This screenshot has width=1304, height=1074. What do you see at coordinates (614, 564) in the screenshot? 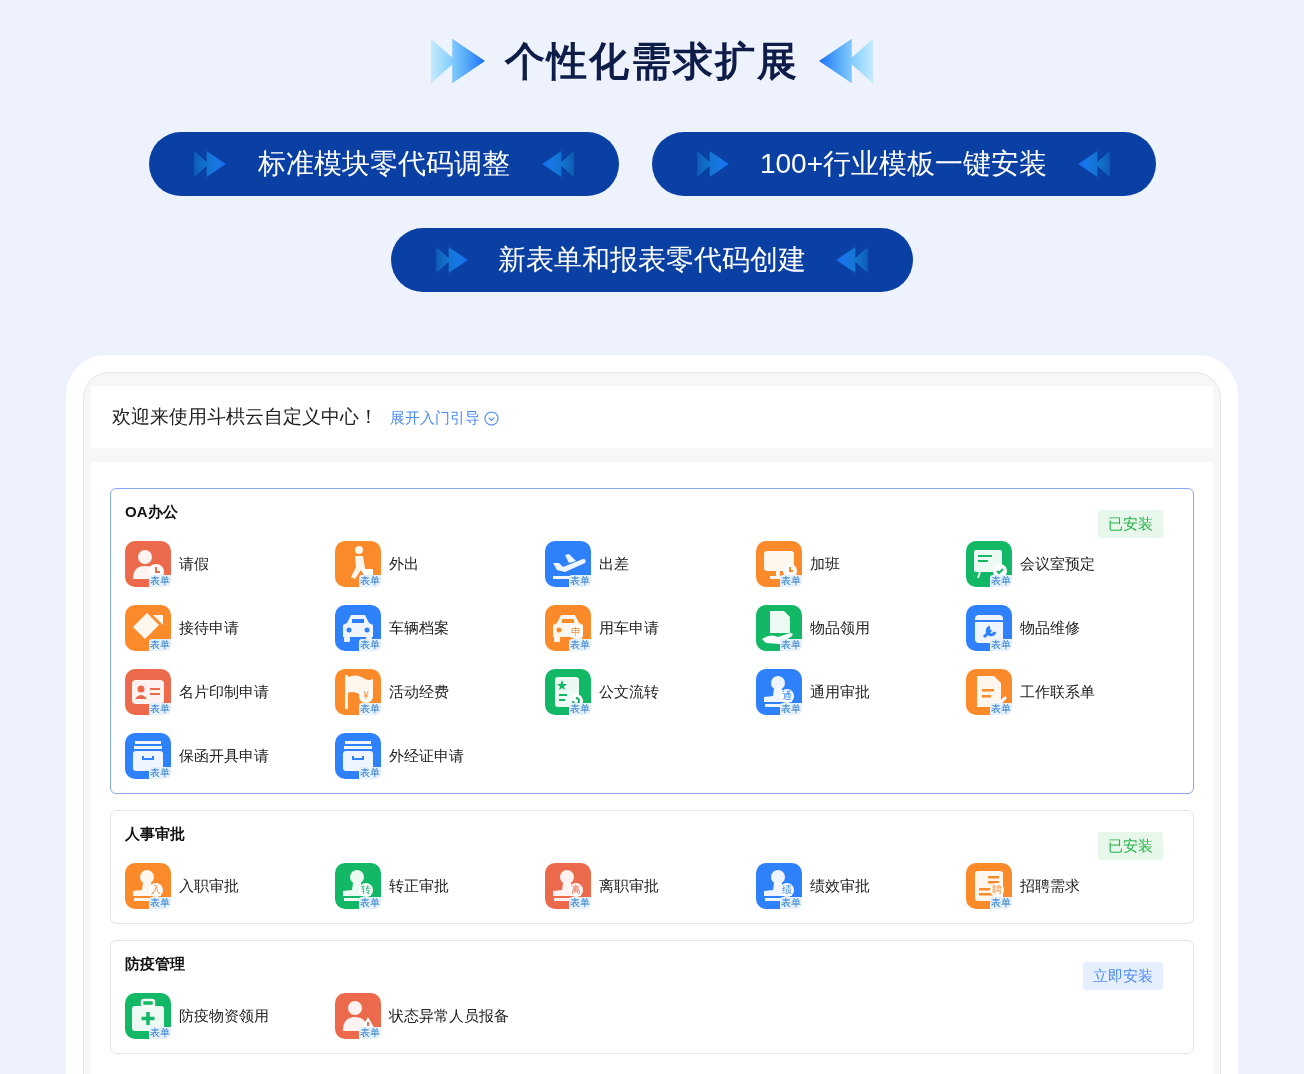
I see `app-label: 出差` at bounding box center [614, 564].